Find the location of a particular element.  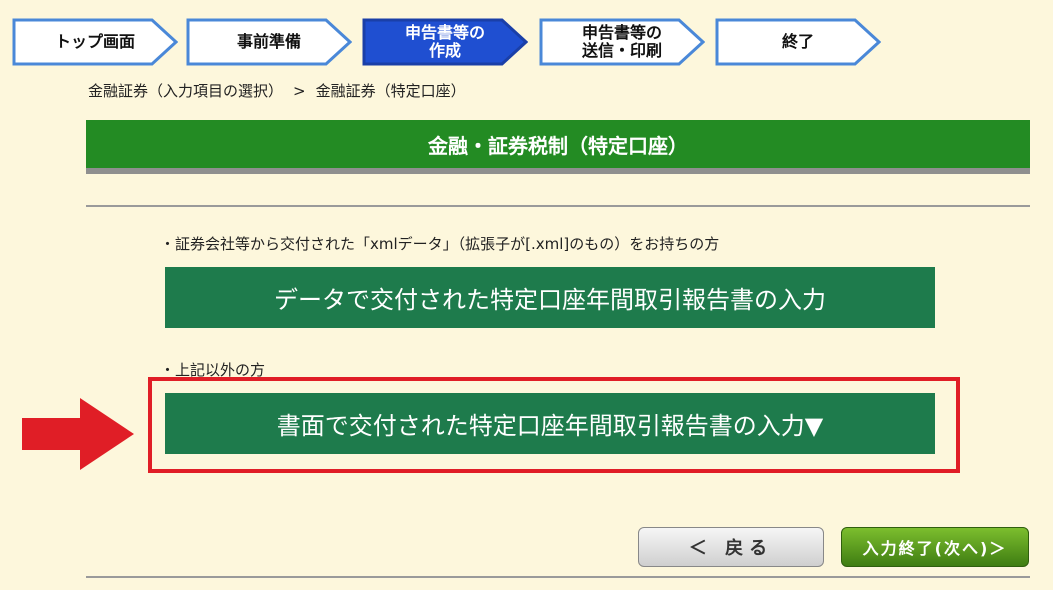

step-top-label: トップ画面 is located at coordinates (94, 41).